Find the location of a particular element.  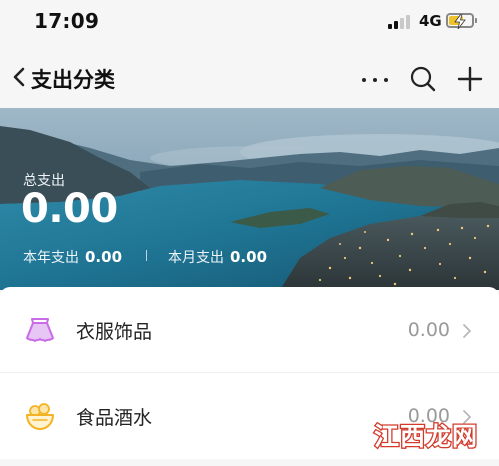

chevron-right-icon is located at coordinates (467, 331).